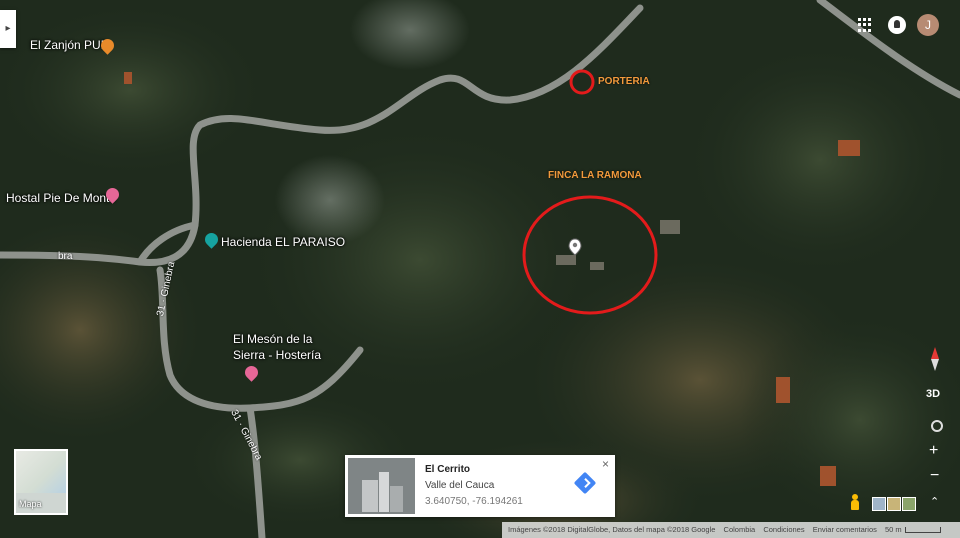 This screenshot has width=960, height=538. What do you see at coordinates (740, 529) in the screenshot?
I see `country-link: Colombia` at bounding box center [740, 529].